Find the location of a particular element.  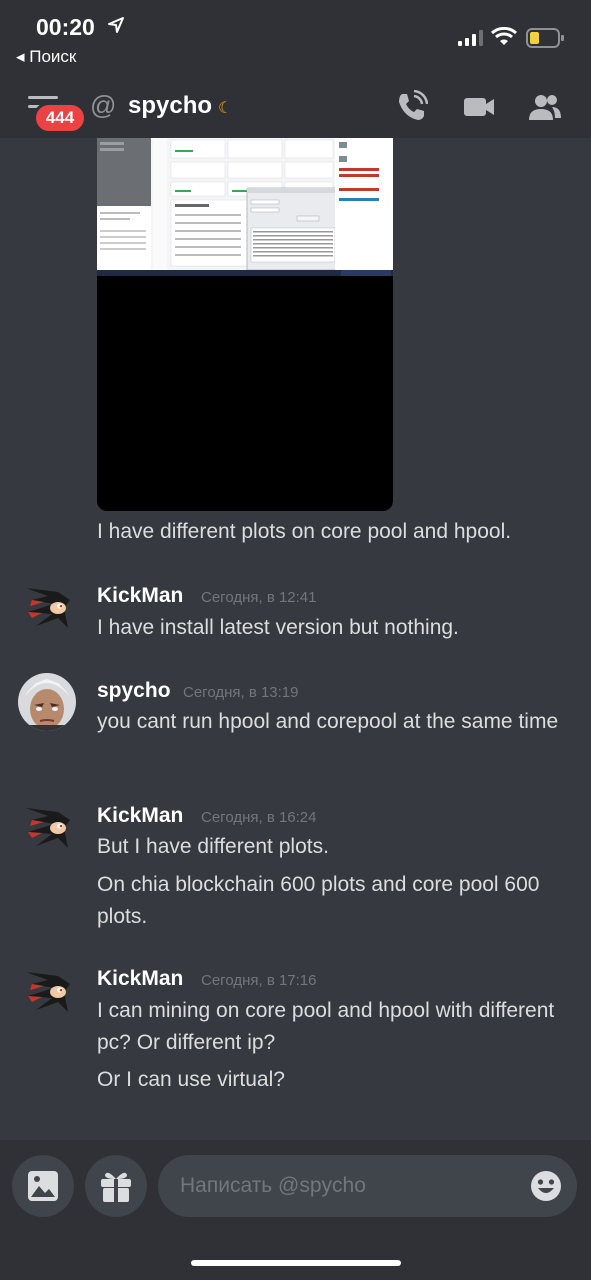

message-timestamp: Сегодня, в 17:16 is located at coordinates (259, 980).